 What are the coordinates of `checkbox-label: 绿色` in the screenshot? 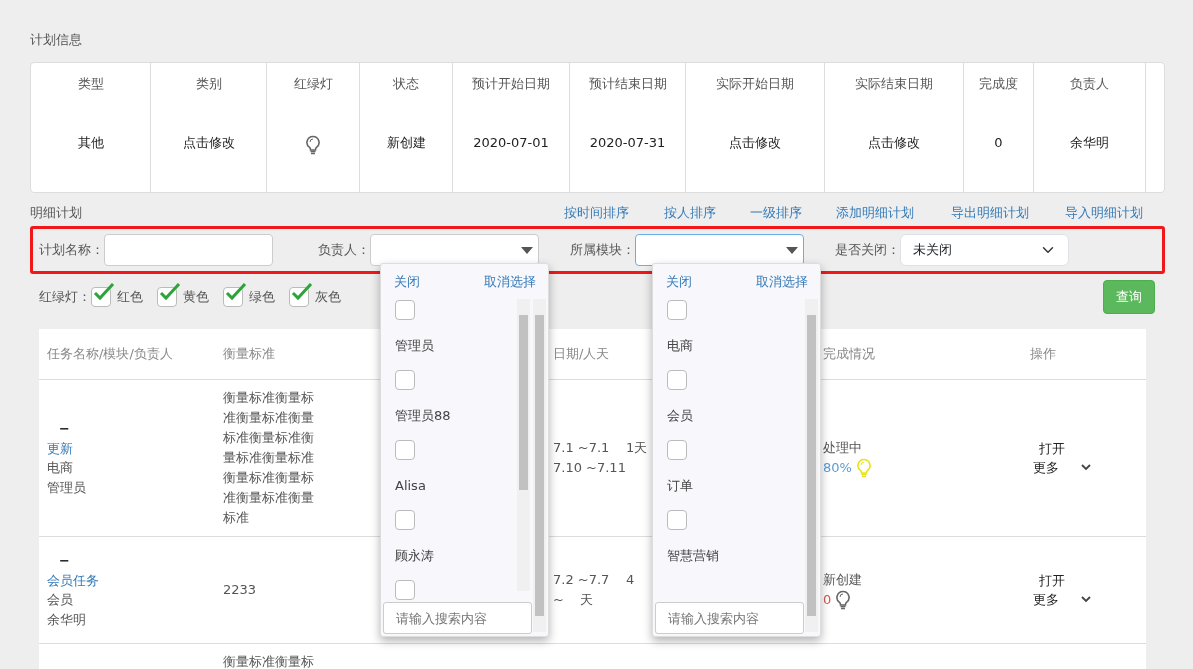 It's located at (262, 297).